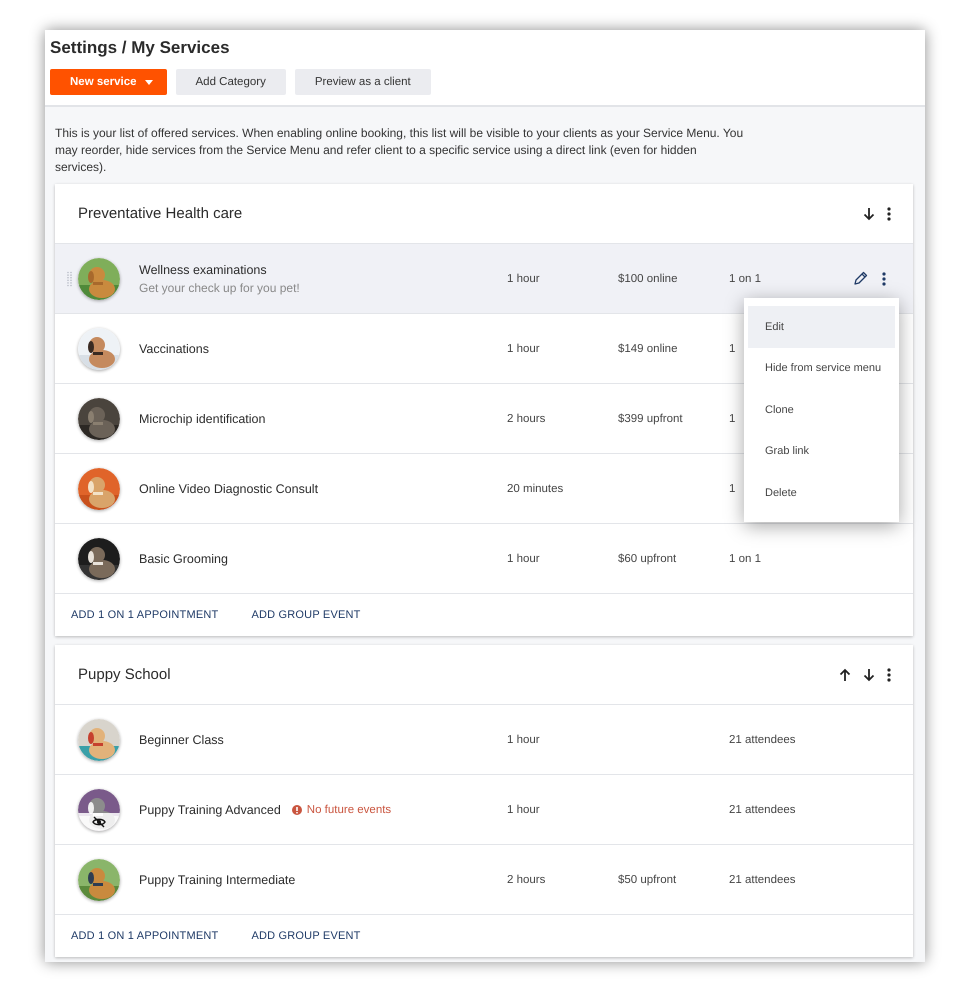 The height and width of the screenshot is (990, 979). Describe the element at coordinates (484, 559) in the screenshot. I see `service-row: Basic Grooming 1 hour $60 upfront 1 on 1` at that location.